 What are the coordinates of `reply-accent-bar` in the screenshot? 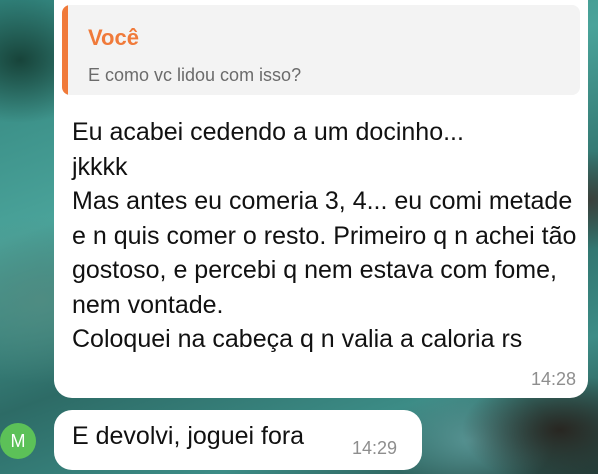 It's located at (65, 50).